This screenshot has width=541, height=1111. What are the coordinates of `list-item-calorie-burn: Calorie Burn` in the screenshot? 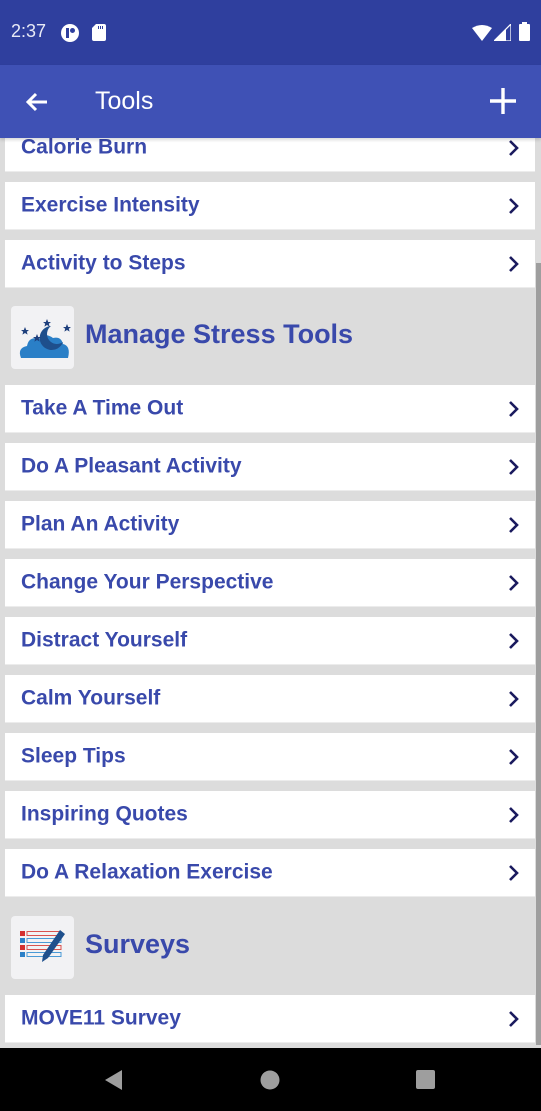 It's located at (270, 155).